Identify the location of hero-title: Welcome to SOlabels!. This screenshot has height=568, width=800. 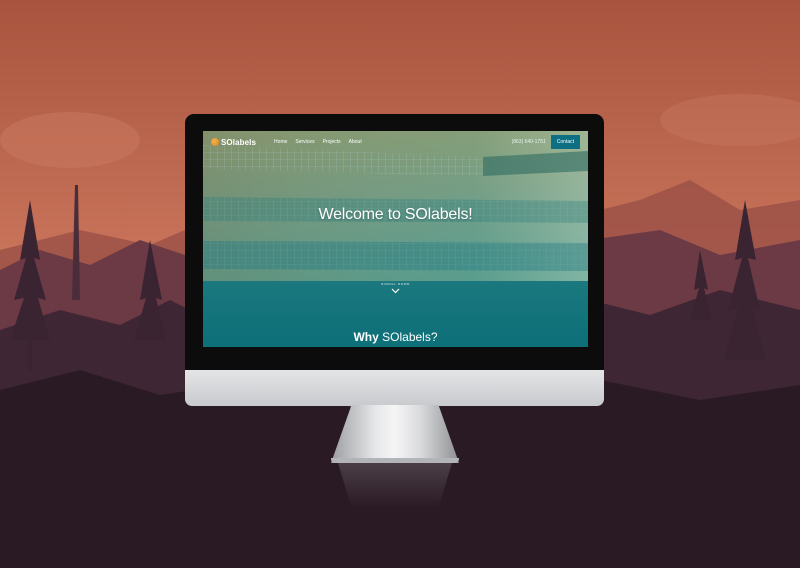
(395, 214).